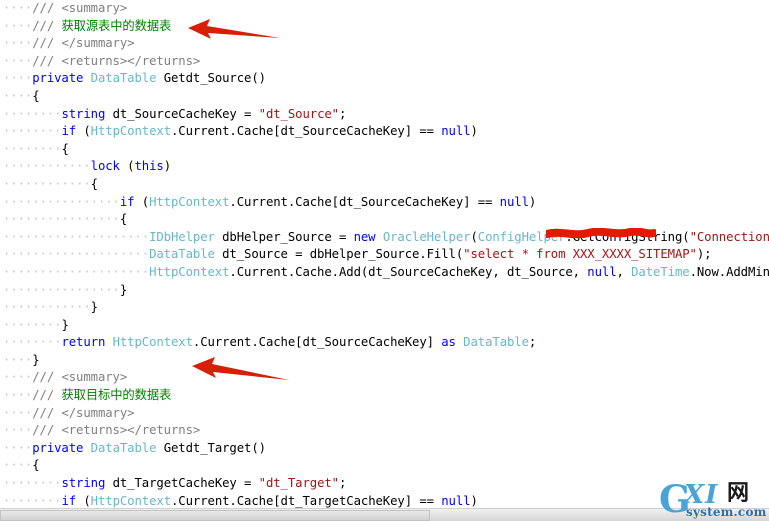 This screenshot has height=521, width=769. I want to click on code-line: ················}, so click(384, 291).